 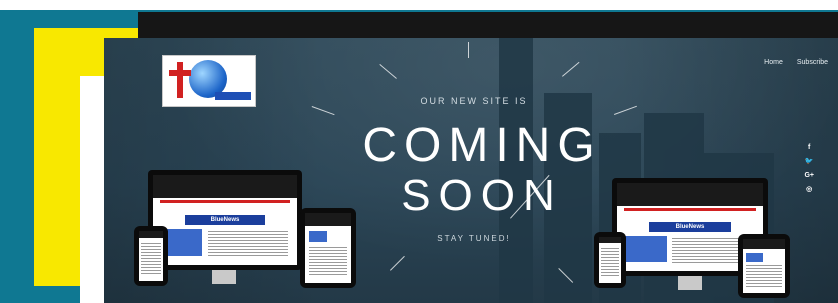 I want to click on desktop-mockup-left: BlueNews, so click(x=225, y=220).